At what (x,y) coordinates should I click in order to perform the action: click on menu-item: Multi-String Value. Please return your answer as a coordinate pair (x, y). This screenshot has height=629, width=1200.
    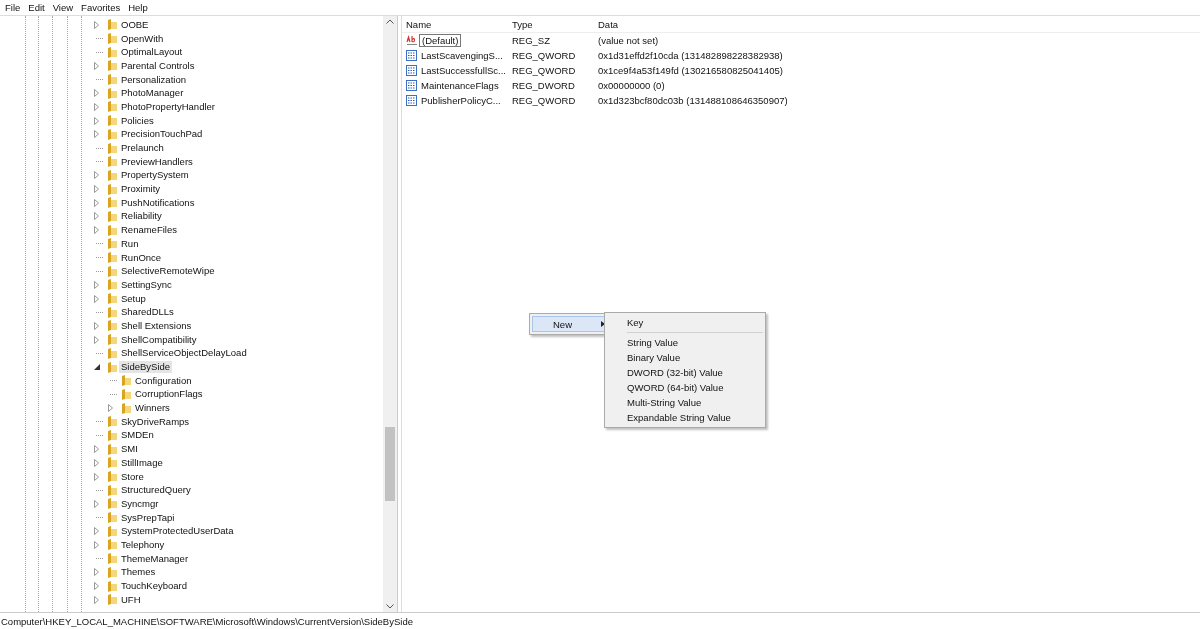
    Looking at the image, I should click on (685, 402).